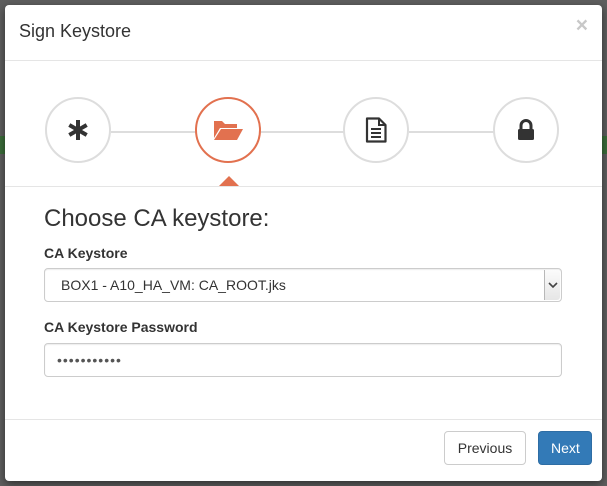 This screenshot has height=486, width=607. I want to click on section-title: Choose CA keystore:, so click(157, 218).